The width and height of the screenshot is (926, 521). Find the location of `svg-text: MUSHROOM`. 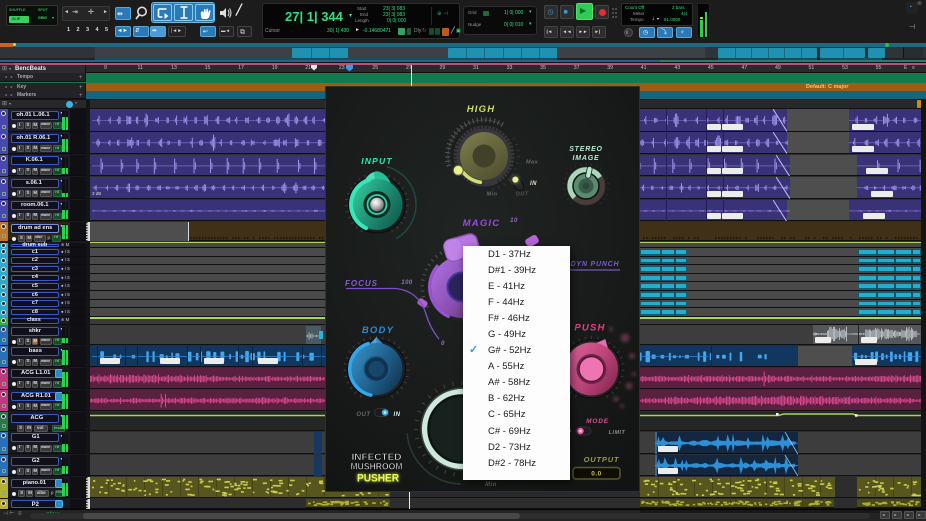

svg-text: MUSHROOM is located at coordinates (377, 467).